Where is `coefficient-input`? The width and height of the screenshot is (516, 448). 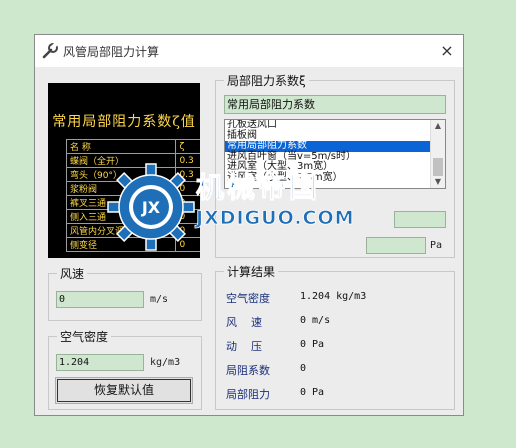 coefficient-input is located at coordinates (420, 219).